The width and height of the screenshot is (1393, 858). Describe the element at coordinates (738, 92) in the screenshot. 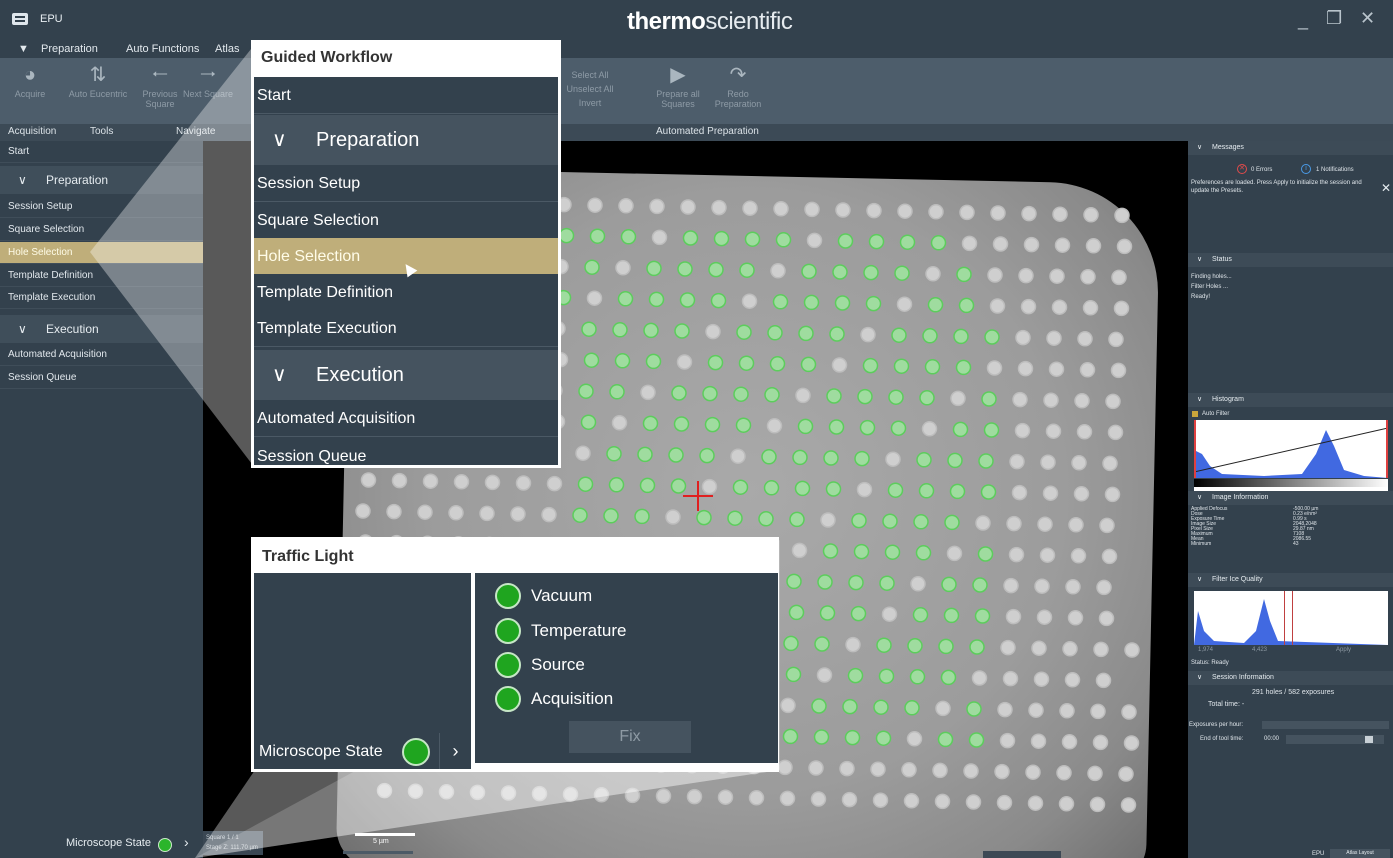

I see `redo-preparation-button: ↷ Redo Preparation` at that location.